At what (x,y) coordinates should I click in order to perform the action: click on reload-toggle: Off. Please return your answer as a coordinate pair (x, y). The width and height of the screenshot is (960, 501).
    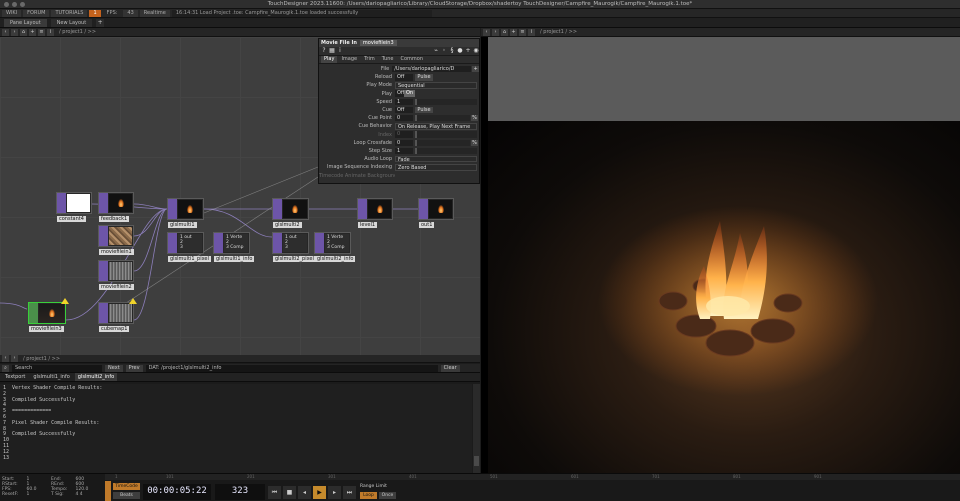
    Looking at the image, I should click on (404, 77).